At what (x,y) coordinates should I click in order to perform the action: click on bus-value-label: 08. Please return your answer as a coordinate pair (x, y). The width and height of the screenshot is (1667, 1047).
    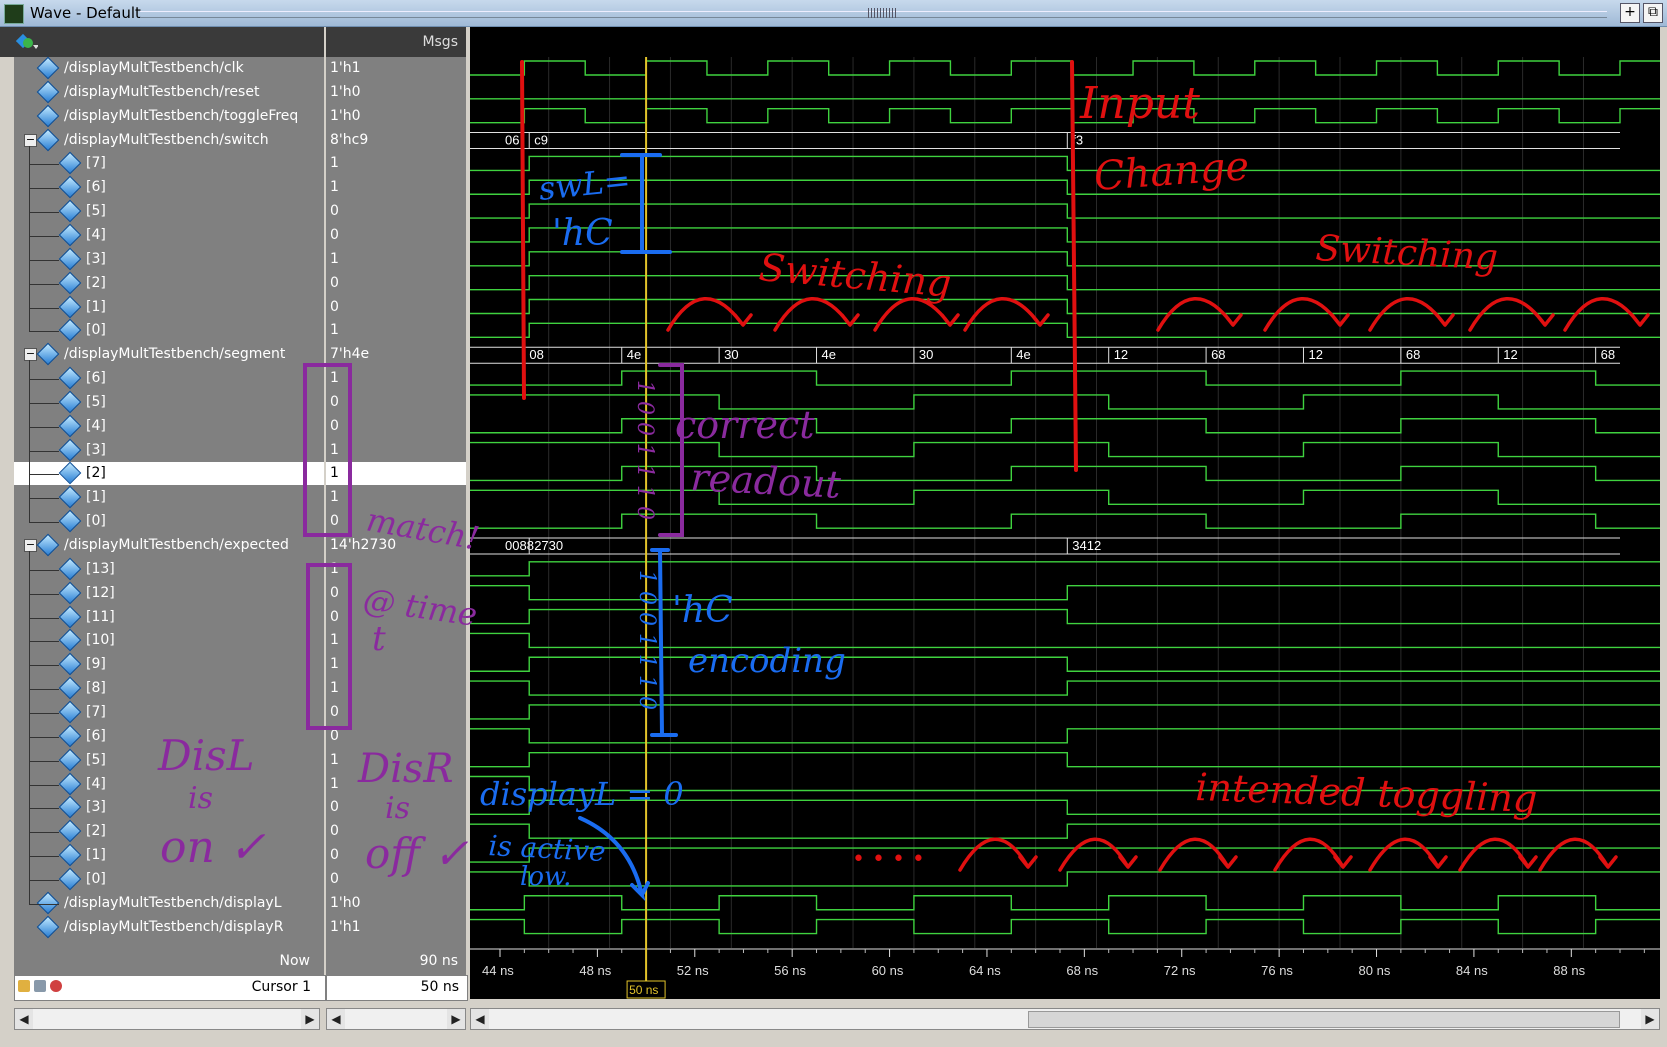
    Looking at the image, I should click on (536, 354).